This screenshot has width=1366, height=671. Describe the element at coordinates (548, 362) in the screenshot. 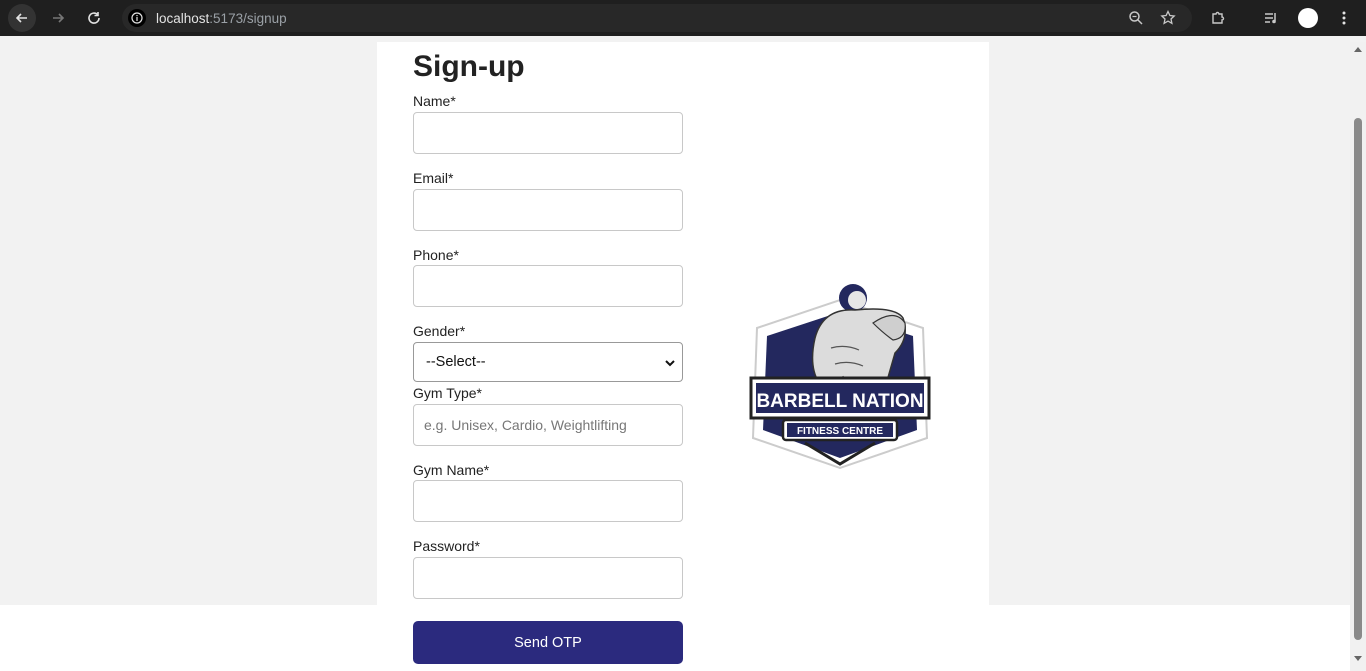

I see `gender-select: --Select--` at that location.